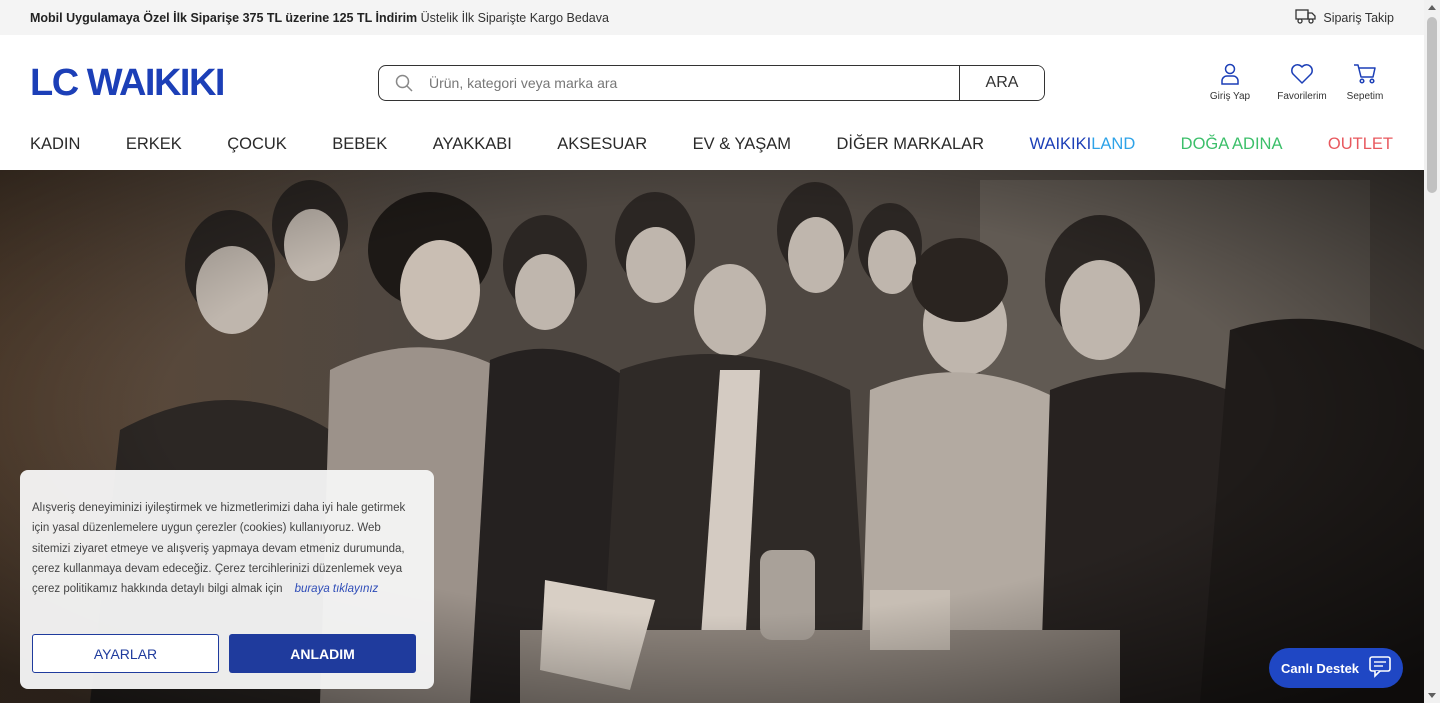  Describe the element at coordinates (1060, 143) in the screenshot. I see `waikiki-text: WAIKIKI` at that location.